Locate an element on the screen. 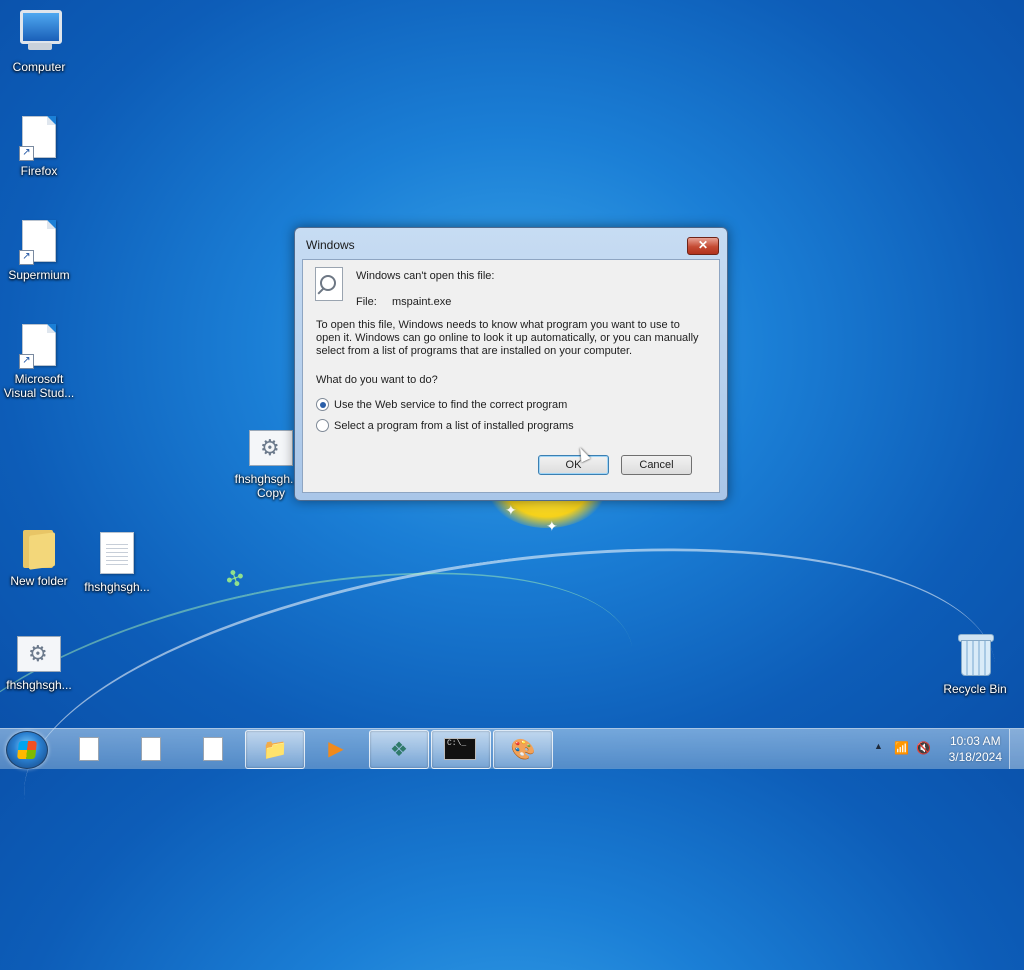  leaf-icon: ✣ is located at coordinates (235, 578).